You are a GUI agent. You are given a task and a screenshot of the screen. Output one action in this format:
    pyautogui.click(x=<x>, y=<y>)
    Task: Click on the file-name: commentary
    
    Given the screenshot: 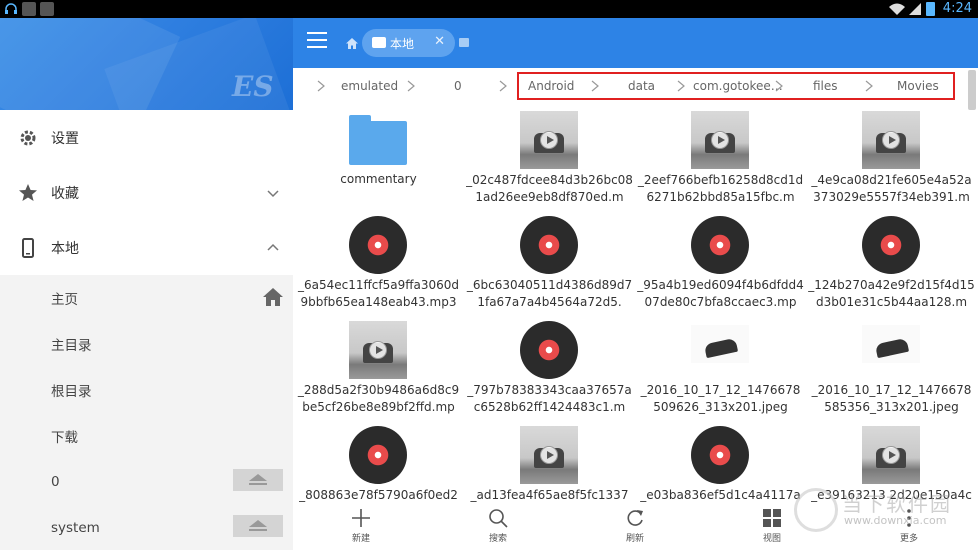 What is the action you would take?
    pyautogui.click(x=378, y=179)
    